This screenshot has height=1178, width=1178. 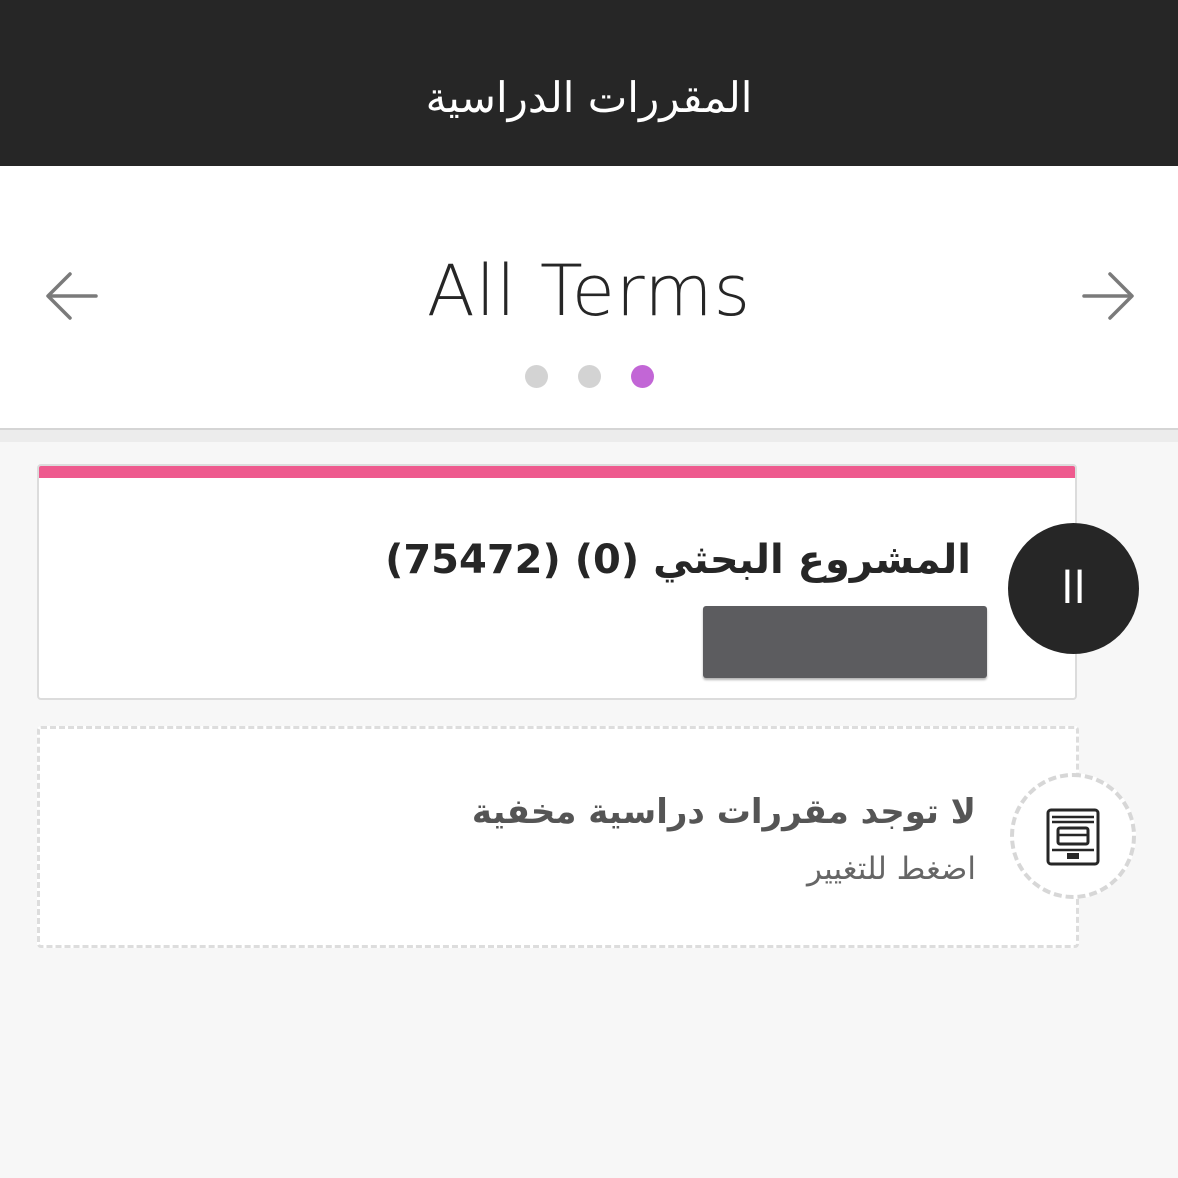 I want to click on app-header: المقررات الدراسية, so click(x=589, y=83).